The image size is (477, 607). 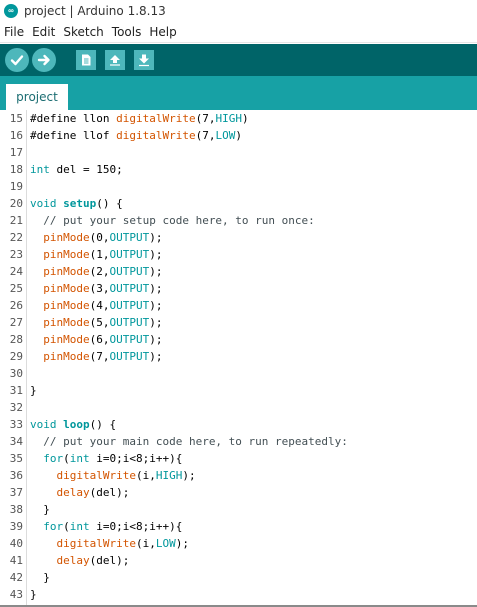 What do you see at coordinates (16, 254) in the screenshot?
I see `line-number: 23` at bounding box center [16, 254].